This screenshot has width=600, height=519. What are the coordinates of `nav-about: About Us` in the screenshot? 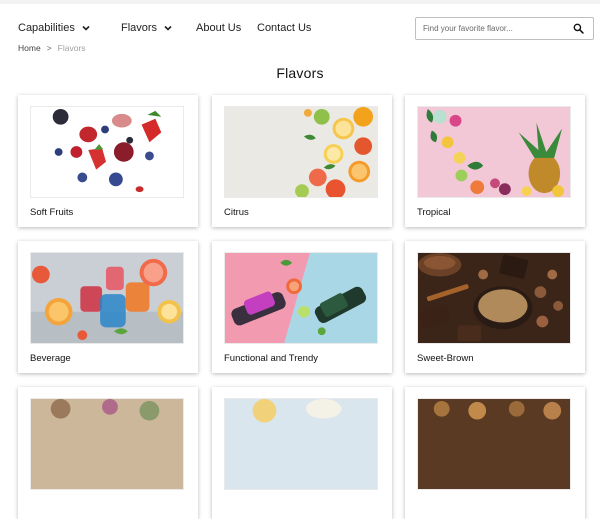 It's located at (218, 28).